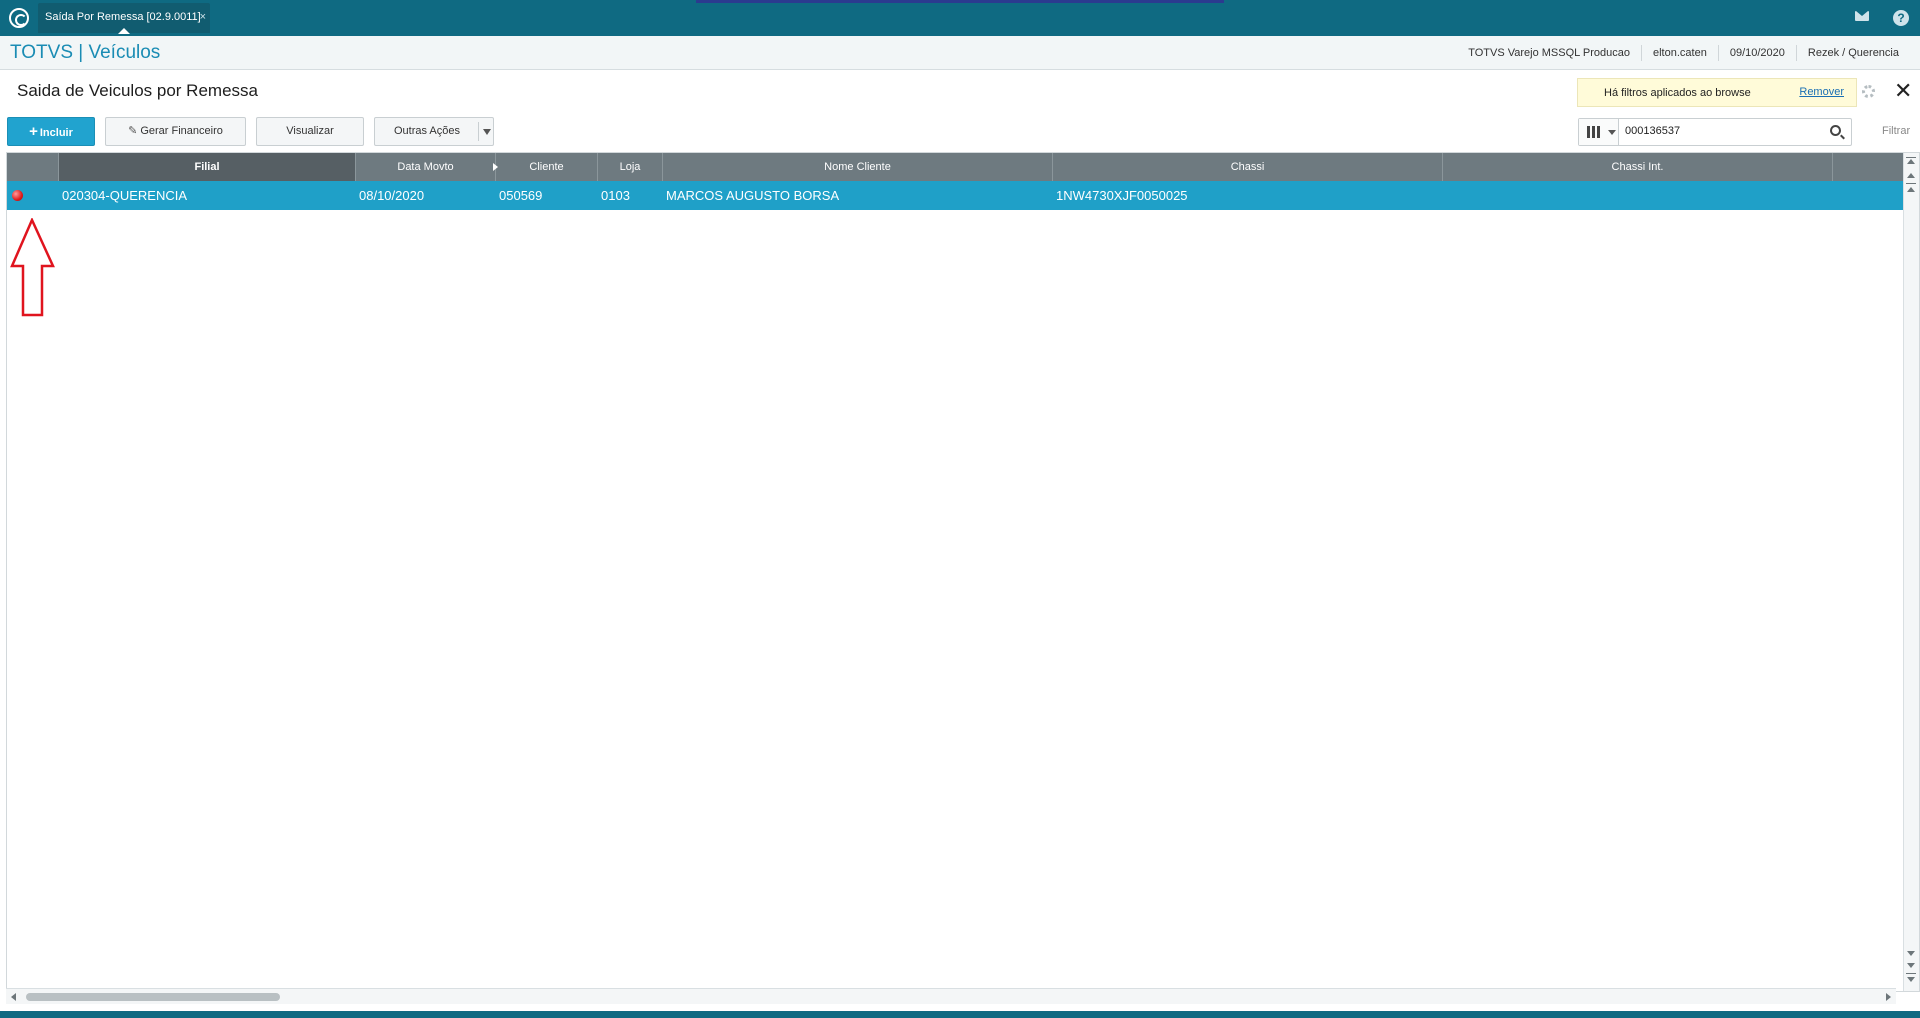  What do you see at coordinates (478, 131) in the screenshot?
I see `dropdown-separator` at bounding box center [478, 131].